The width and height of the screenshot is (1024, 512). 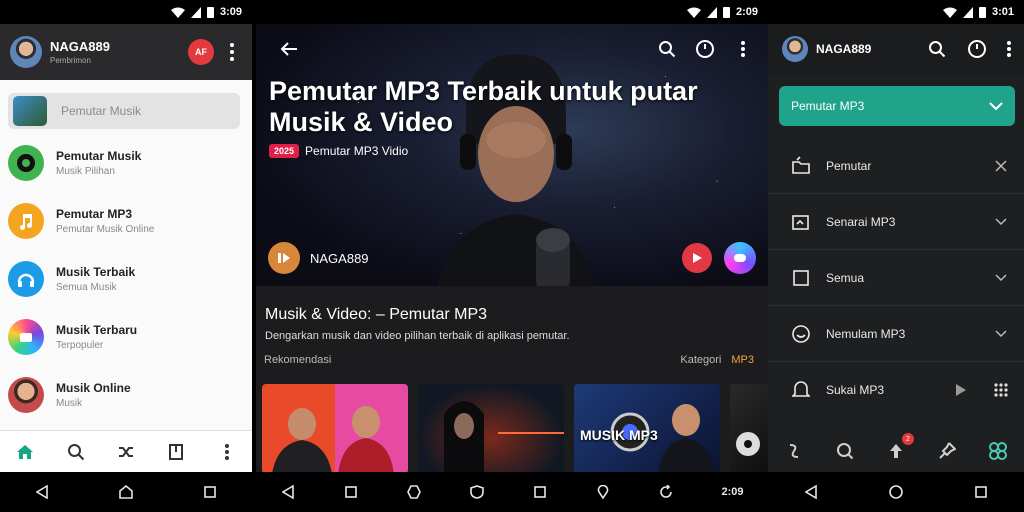 I want to click on rotate-nav-icon, so click(x=666, y=492).